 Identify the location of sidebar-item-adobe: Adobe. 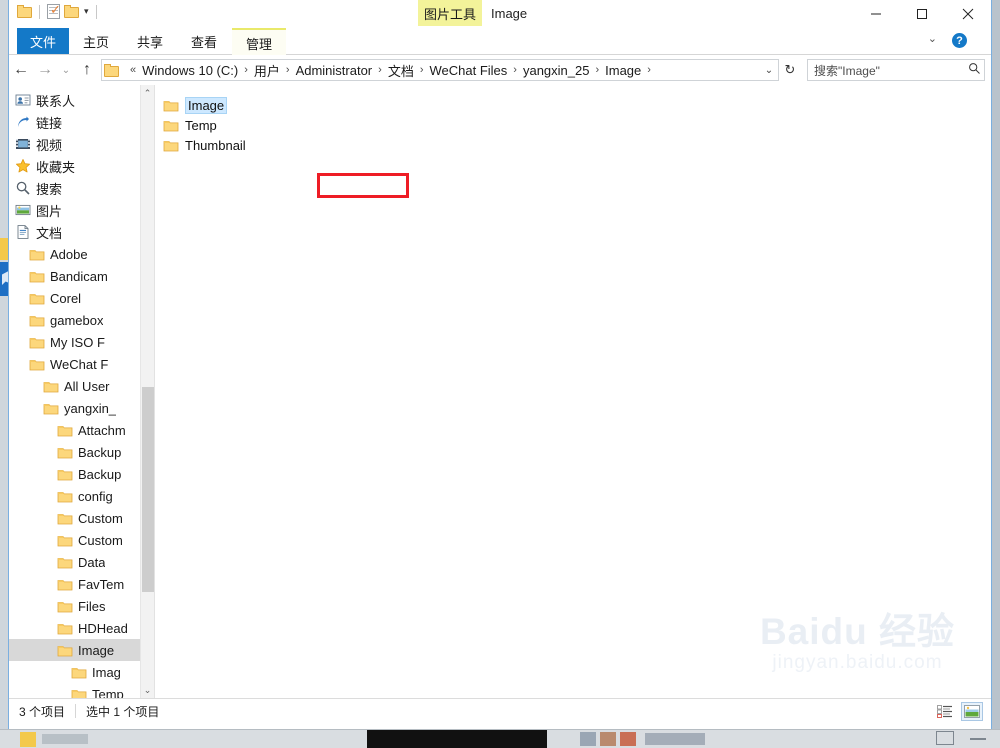
(81, 254).